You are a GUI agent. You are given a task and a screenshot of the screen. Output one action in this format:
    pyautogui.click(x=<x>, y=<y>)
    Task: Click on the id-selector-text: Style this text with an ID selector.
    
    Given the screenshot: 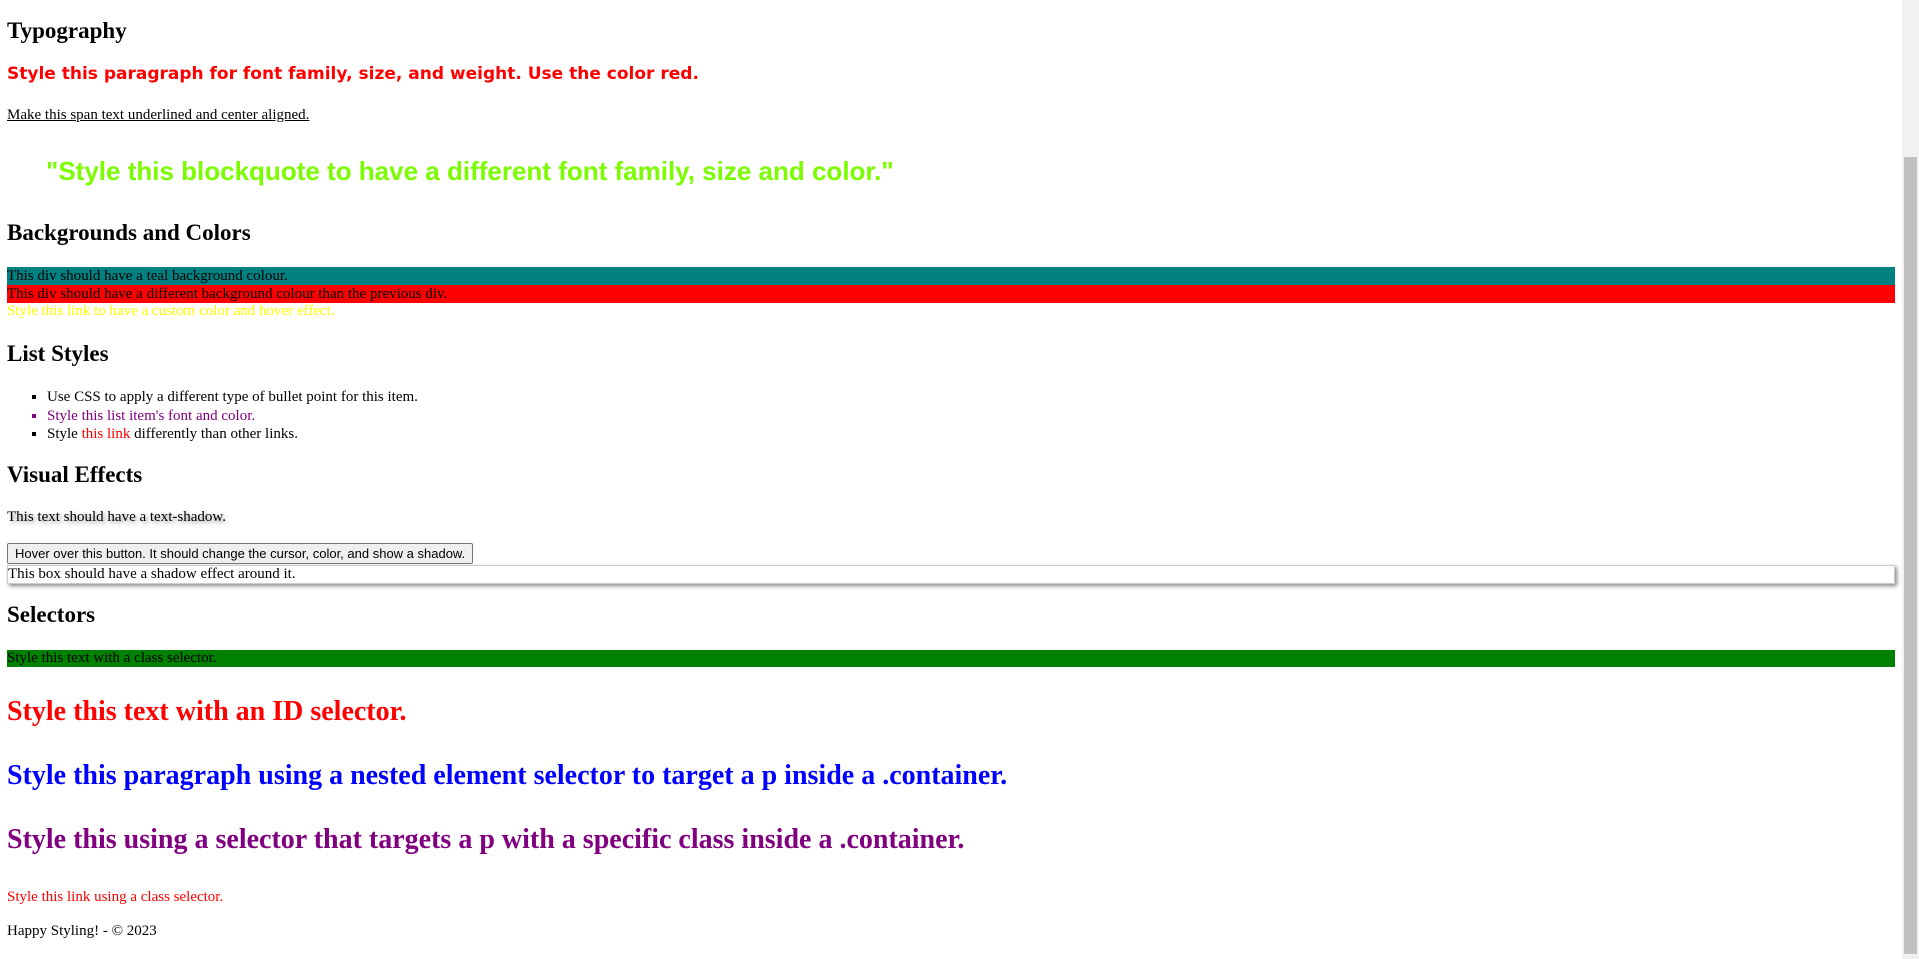 What is the action you would take?
    pyautogui.click(x=207, y=711)
    